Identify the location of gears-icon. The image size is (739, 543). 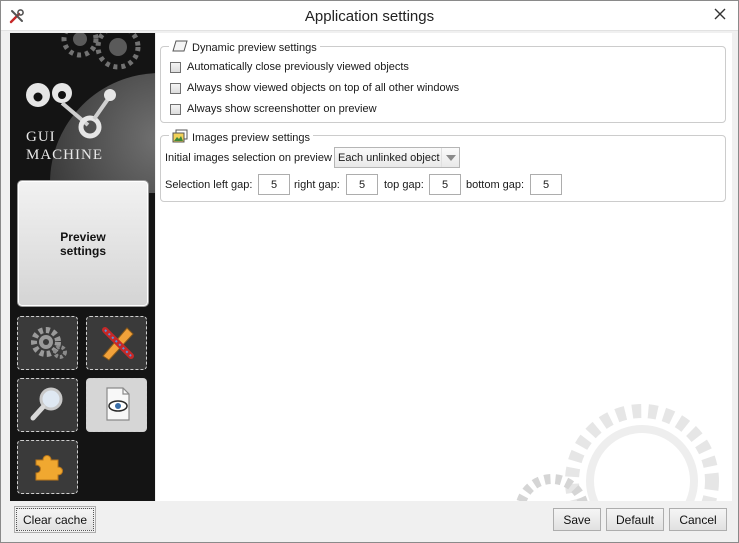
(48, 343).